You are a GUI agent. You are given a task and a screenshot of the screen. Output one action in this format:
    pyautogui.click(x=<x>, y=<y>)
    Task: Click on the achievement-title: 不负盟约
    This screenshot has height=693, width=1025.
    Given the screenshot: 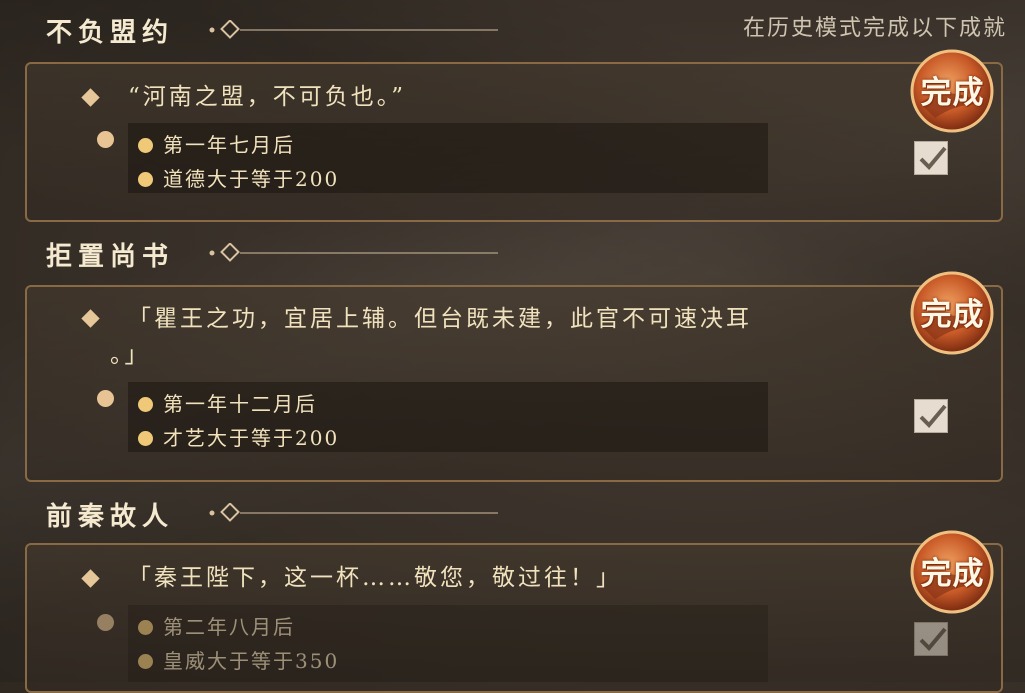 What is the action you would take?
    pyautogui.click(x=110, y=33)
    